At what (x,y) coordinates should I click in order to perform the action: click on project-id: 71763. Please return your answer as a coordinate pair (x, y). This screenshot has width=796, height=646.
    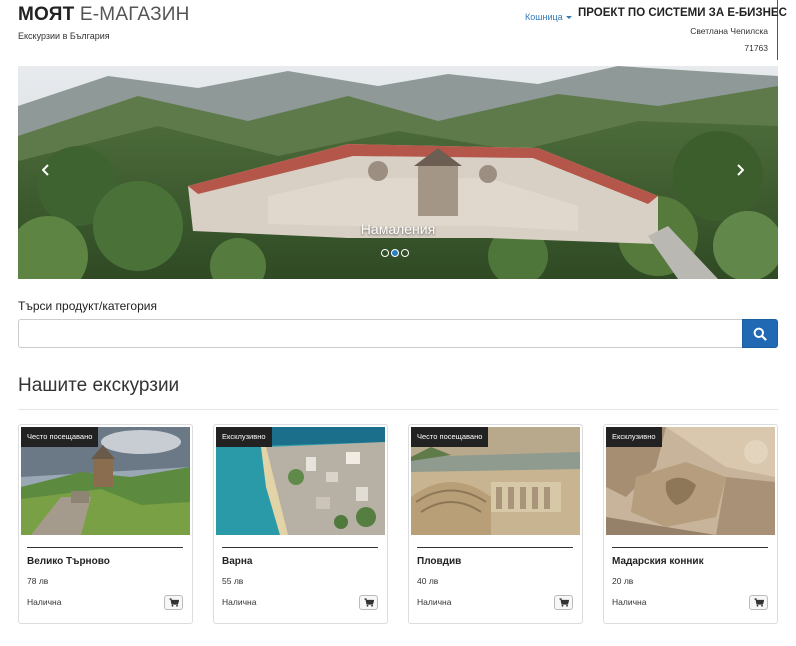
    Looking at the image, I should click on (756, 48).